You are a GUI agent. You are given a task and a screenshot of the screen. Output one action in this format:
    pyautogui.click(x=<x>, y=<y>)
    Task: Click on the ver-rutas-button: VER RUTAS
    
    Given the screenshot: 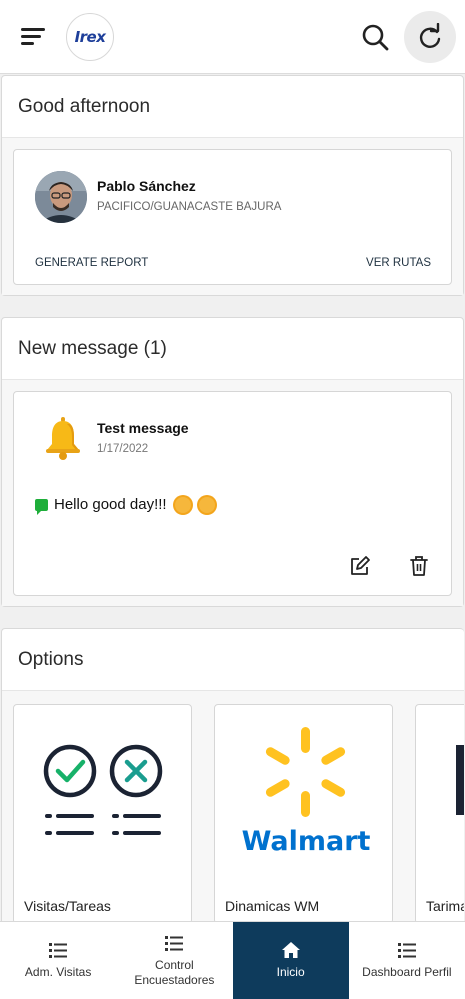 What is the action you would take?
    pyautogui.click(x=398, y=263)
    